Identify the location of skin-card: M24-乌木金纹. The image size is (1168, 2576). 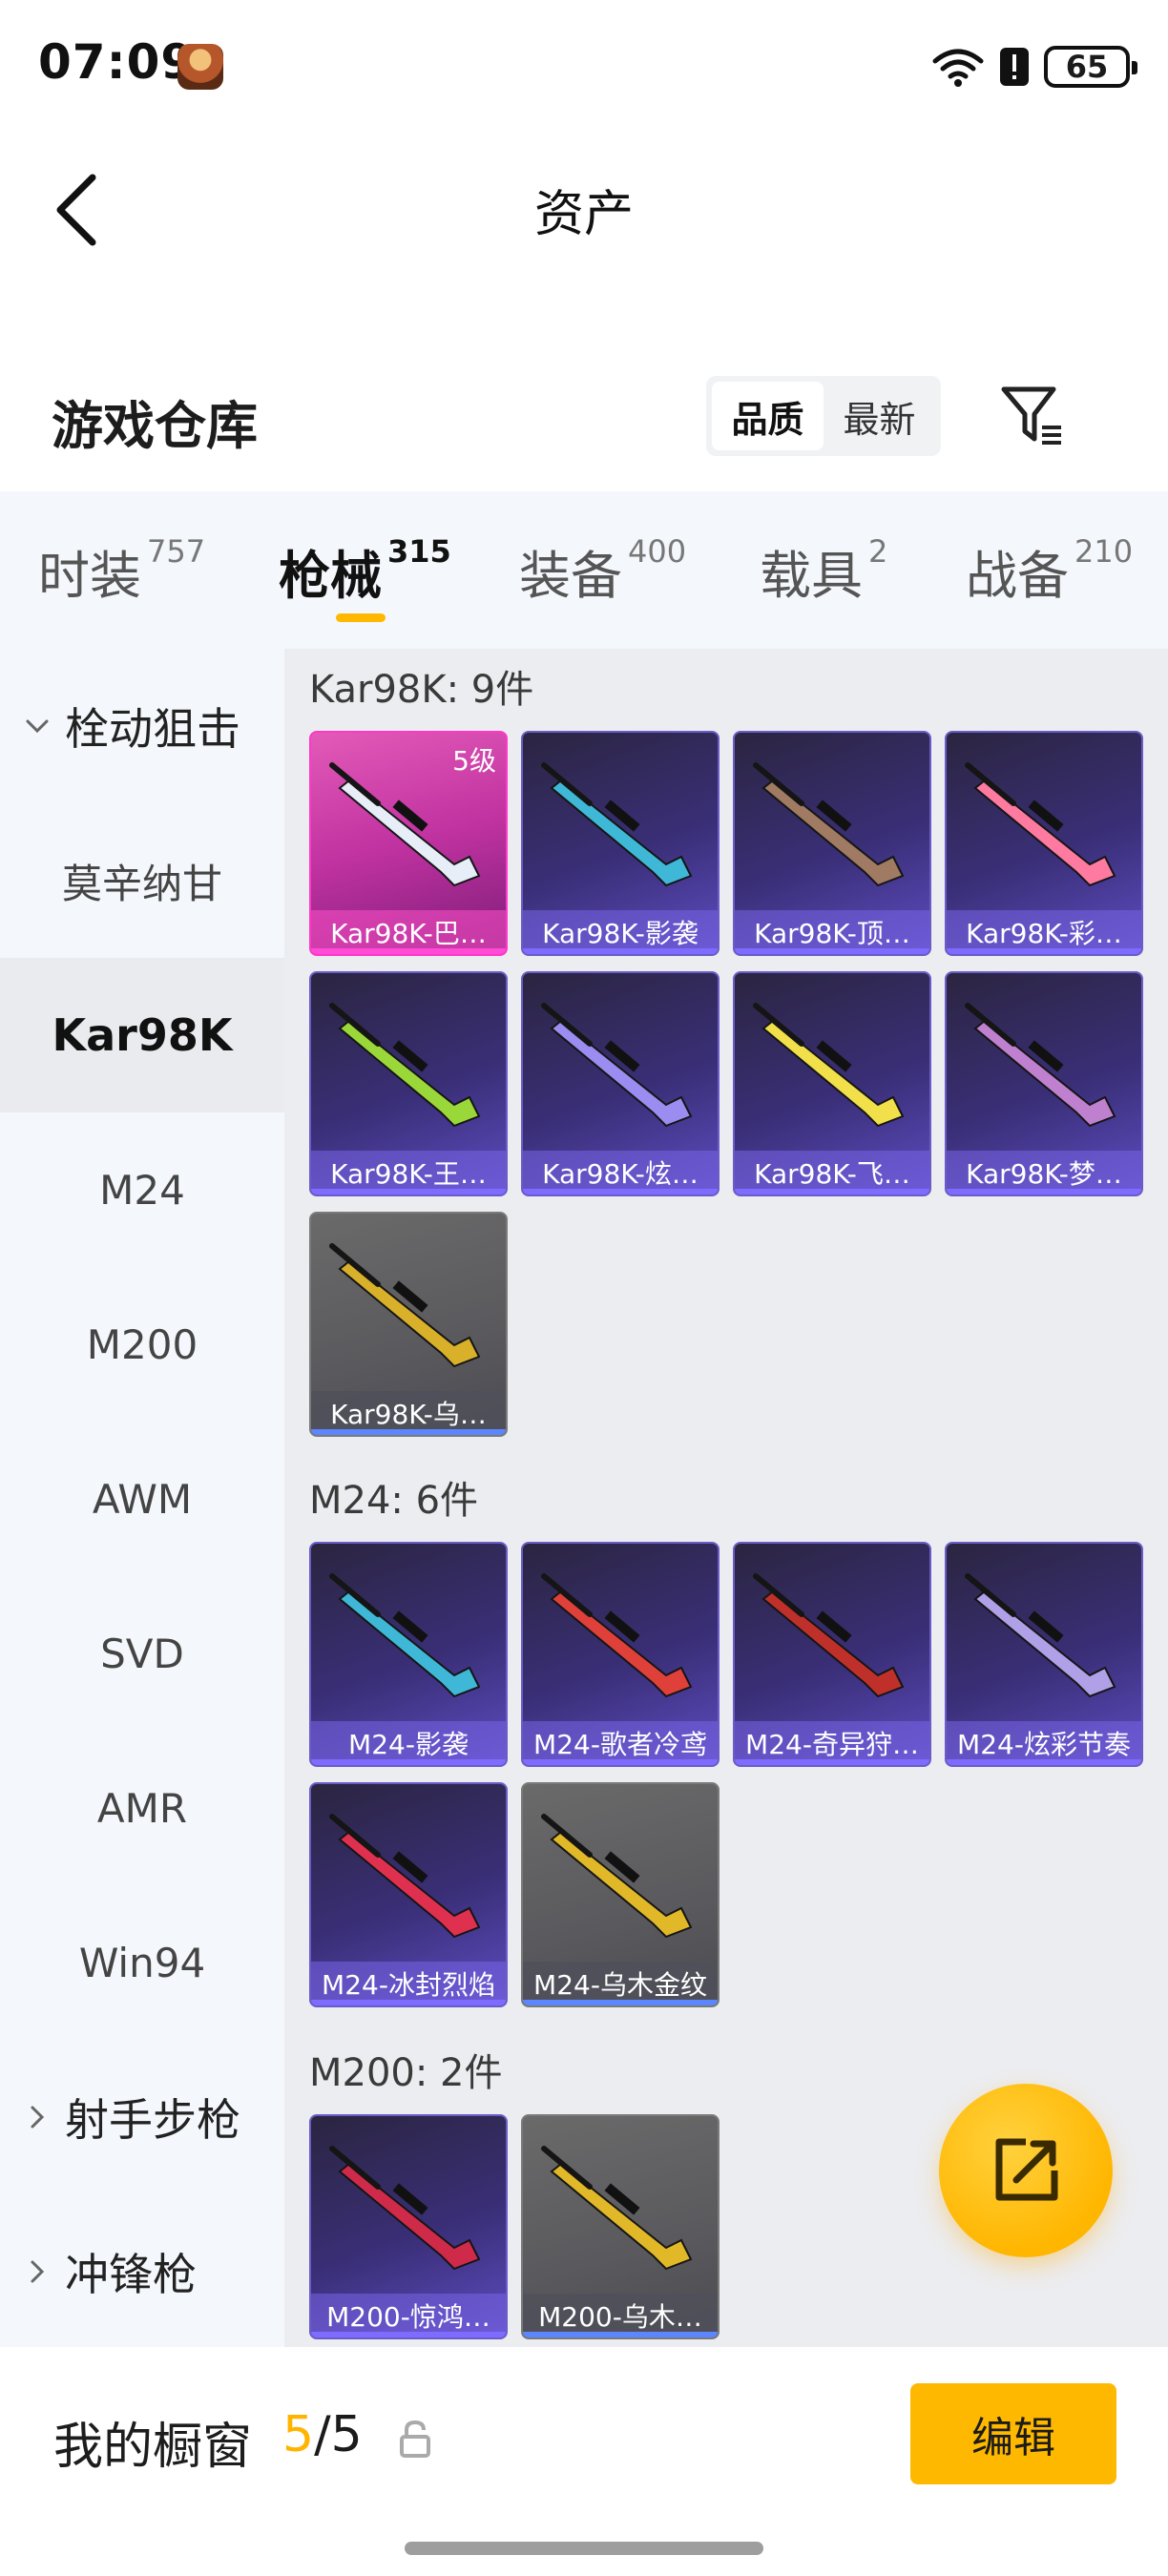
(620, 1894).